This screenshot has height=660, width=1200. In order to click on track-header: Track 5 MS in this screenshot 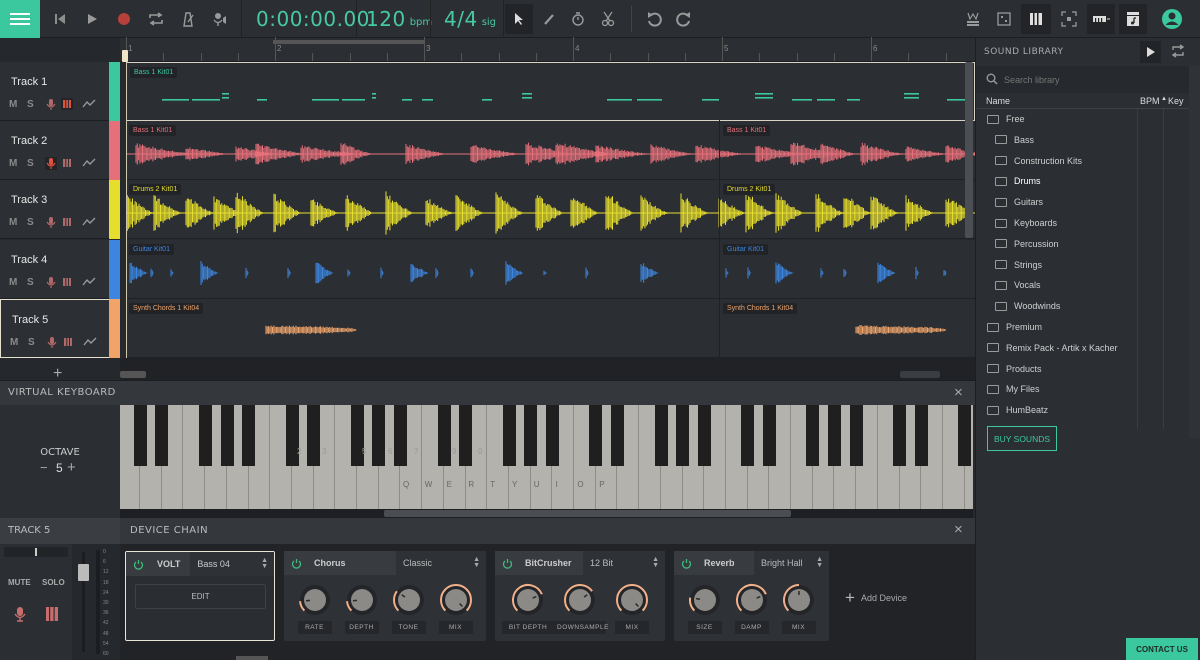, I will do `click(60, 328)`.